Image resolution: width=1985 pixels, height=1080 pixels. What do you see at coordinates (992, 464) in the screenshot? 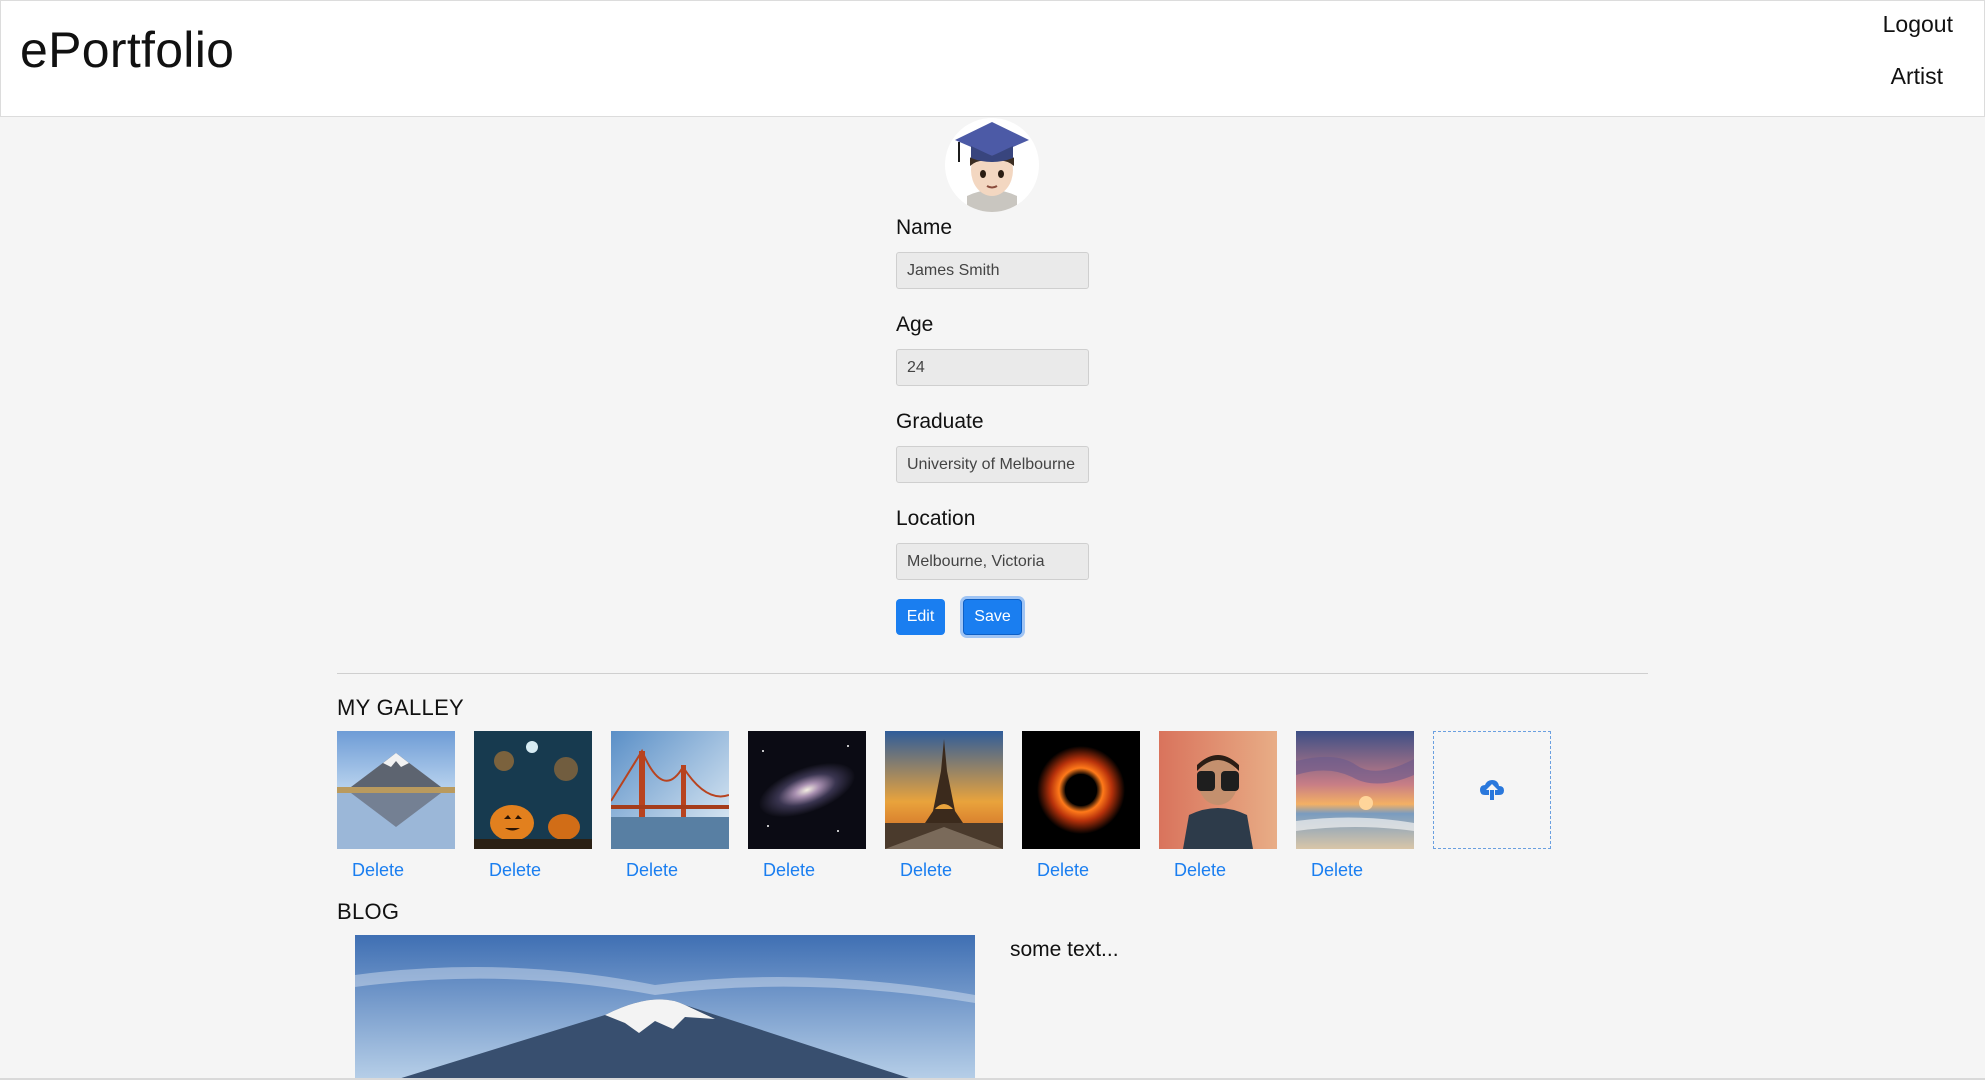
I see `graduate-field: University of Melbourne` at bounding box center [992, 464].